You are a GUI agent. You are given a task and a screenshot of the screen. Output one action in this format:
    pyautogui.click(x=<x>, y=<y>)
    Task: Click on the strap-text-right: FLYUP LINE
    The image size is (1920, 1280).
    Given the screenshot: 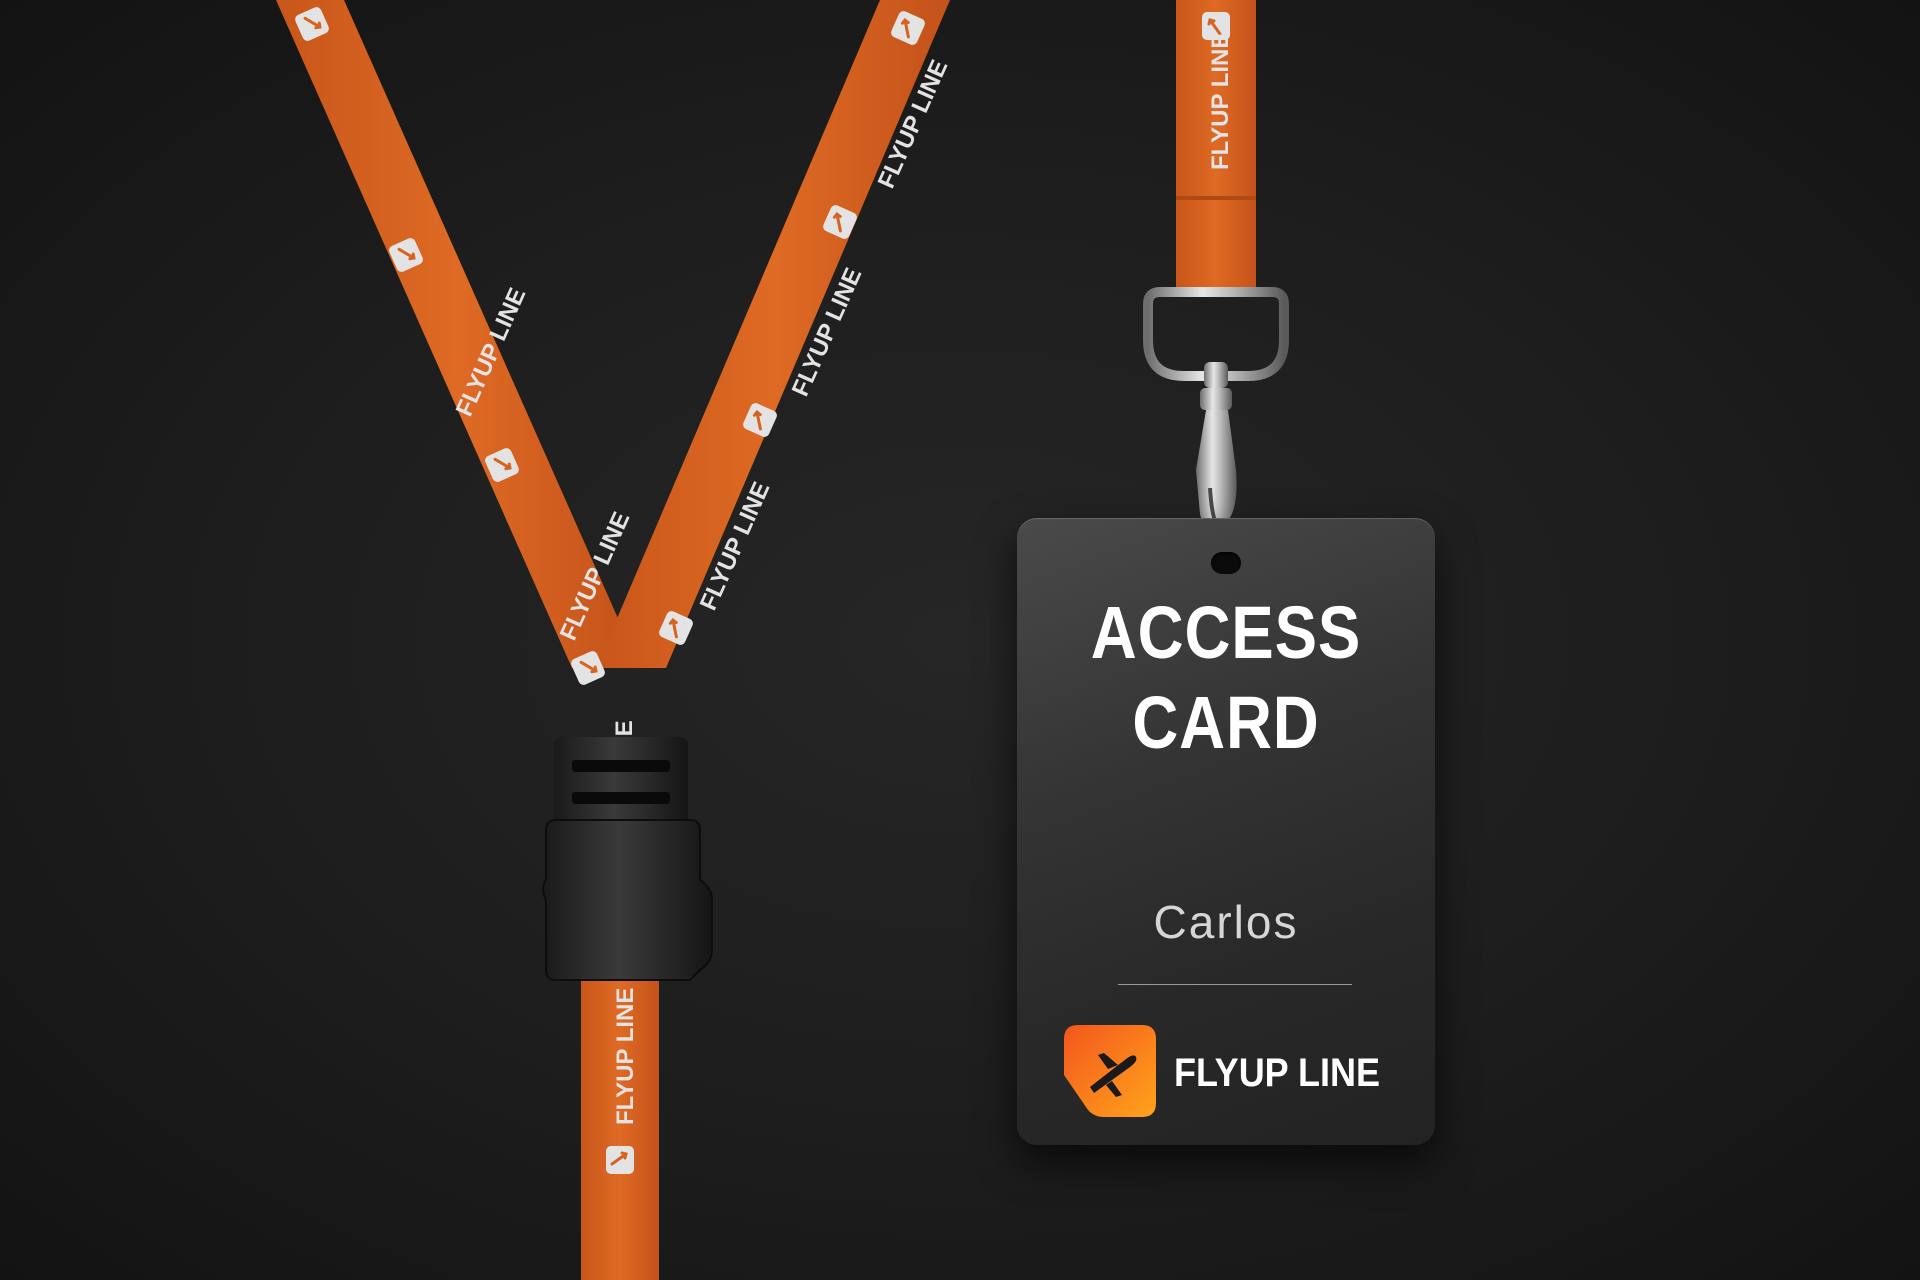 What is the action you would take?
    pyautogui.click(x=1220, y=101)
    